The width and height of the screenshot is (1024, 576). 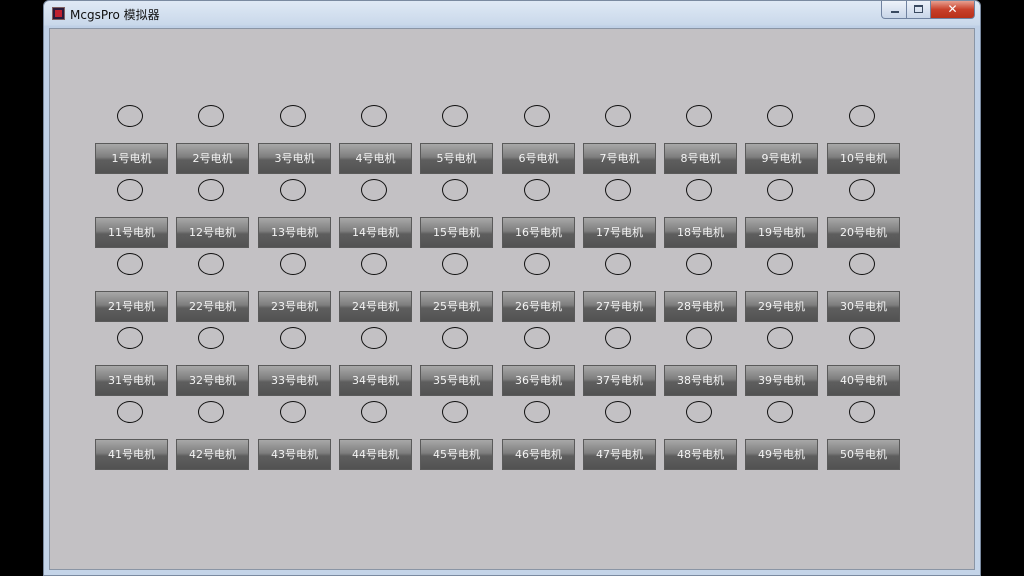 I want to click on motor-button: 43号电机, so click(x=294, y=454).